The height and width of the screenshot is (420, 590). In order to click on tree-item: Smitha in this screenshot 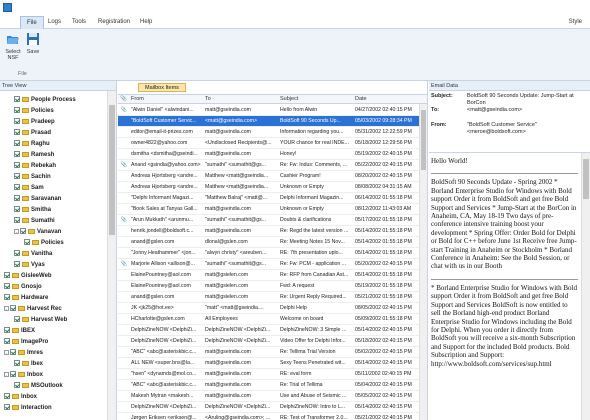, I will do `click(32, 210)`.